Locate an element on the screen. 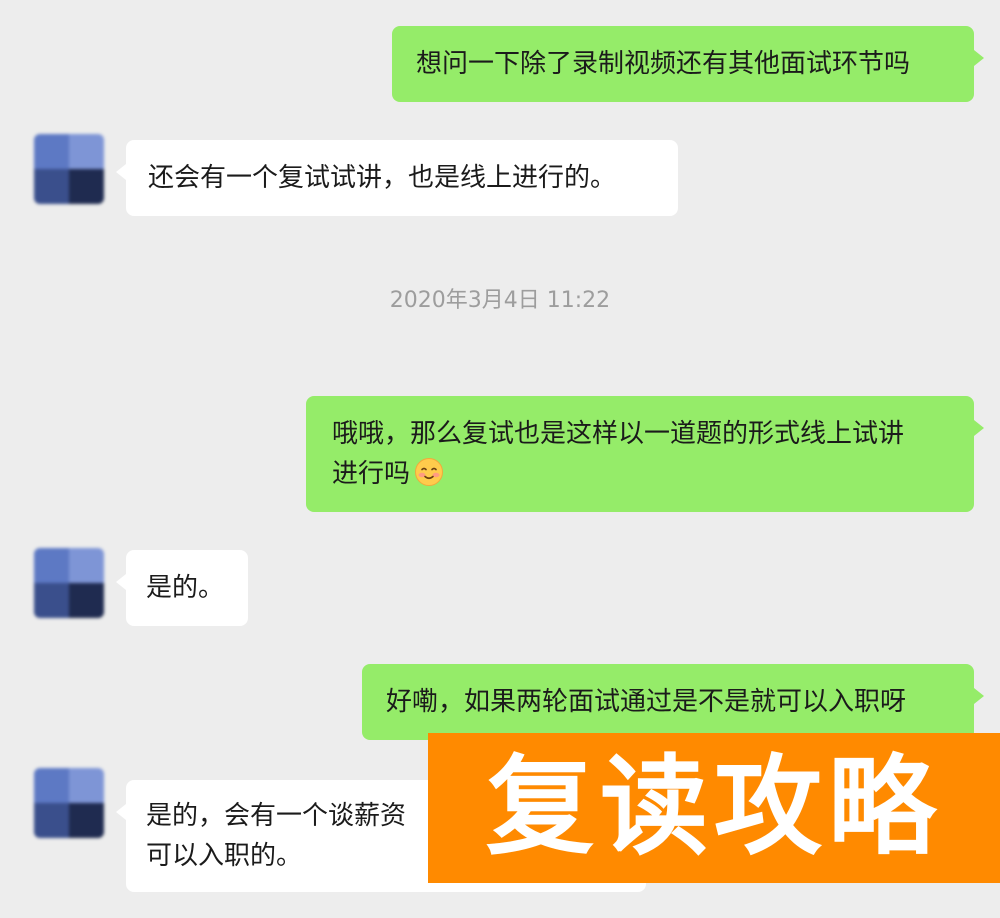 The width and height of the screenshot is (1000, 918). message-bubble-outgoing: 想问一下除了录制视频还有其他面试环节吗 is located at coordinates (688, 64).